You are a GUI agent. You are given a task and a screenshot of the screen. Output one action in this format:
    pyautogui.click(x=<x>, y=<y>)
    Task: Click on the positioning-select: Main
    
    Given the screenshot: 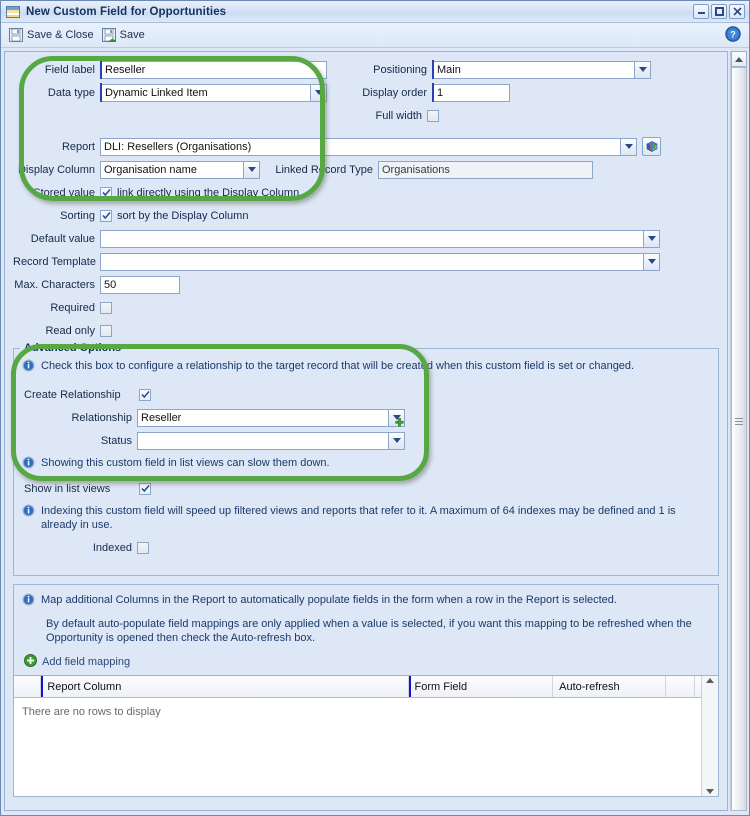 What is the action you would take?
    pyautogui.click(x=542, y=69)
    